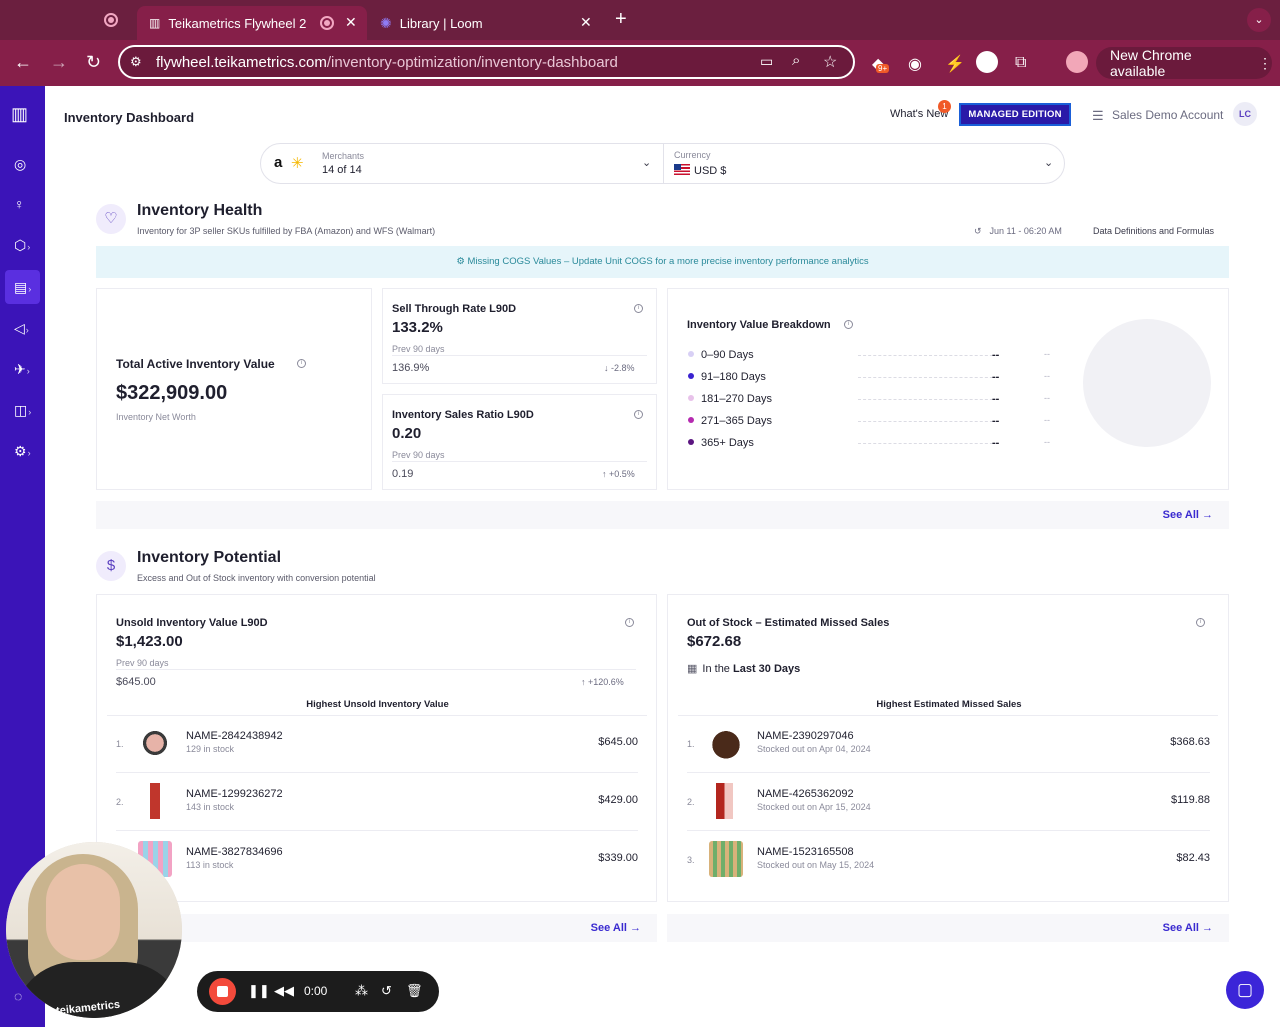 The width and height of the screenshot is (1280, 1027). What do you see at coordinates (234, 736) in the screenshot?
I see `product-name: NAME-2842438942` at bounding box center [234, 736].